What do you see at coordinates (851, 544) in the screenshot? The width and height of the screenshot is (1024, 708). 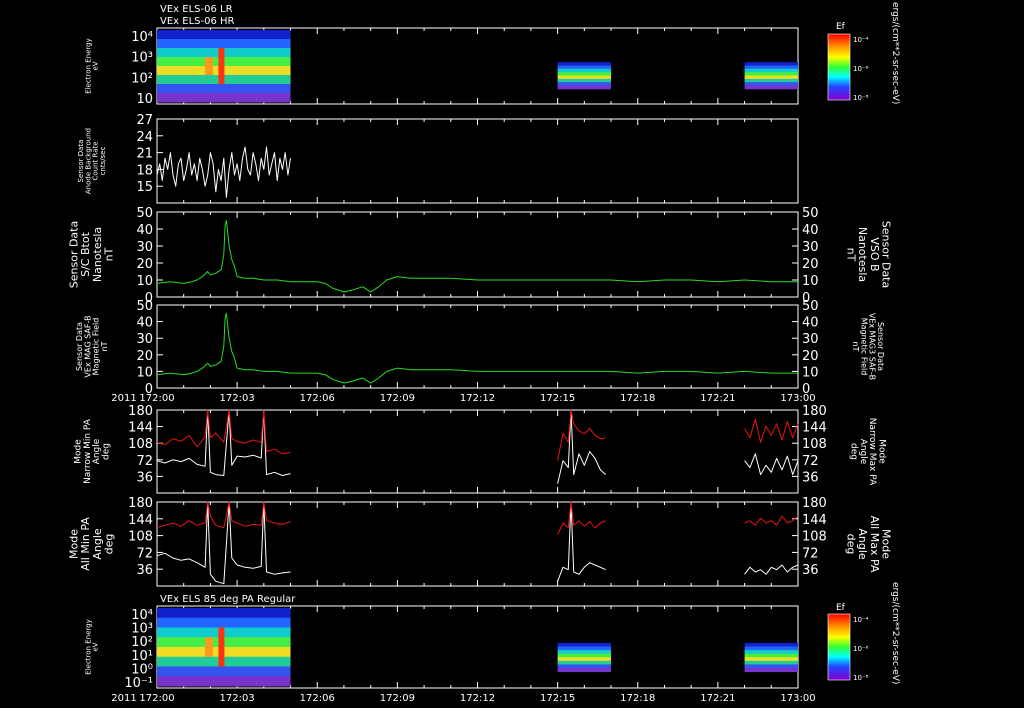 I see `p6-ylabel-right-4: deg` at bounding box center [851, 544].